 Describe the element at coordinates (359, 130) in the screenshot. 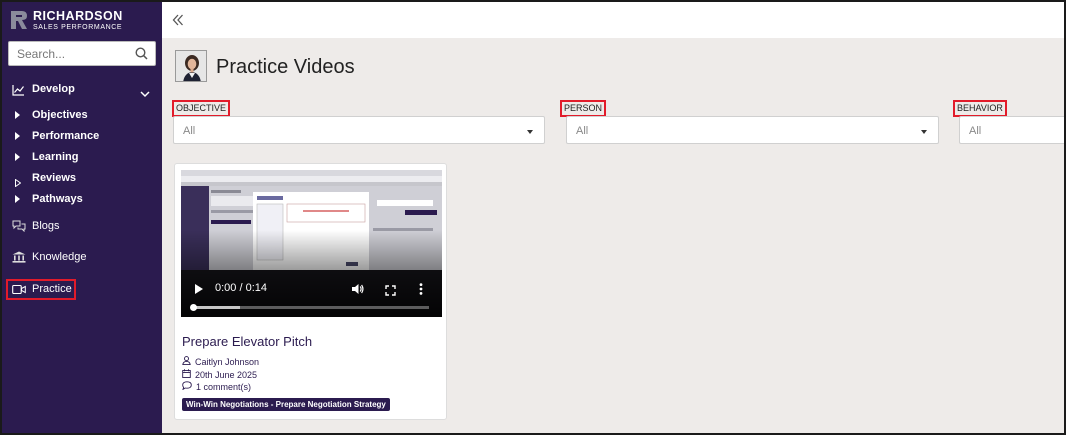

I see `objective-select: All` at that location.